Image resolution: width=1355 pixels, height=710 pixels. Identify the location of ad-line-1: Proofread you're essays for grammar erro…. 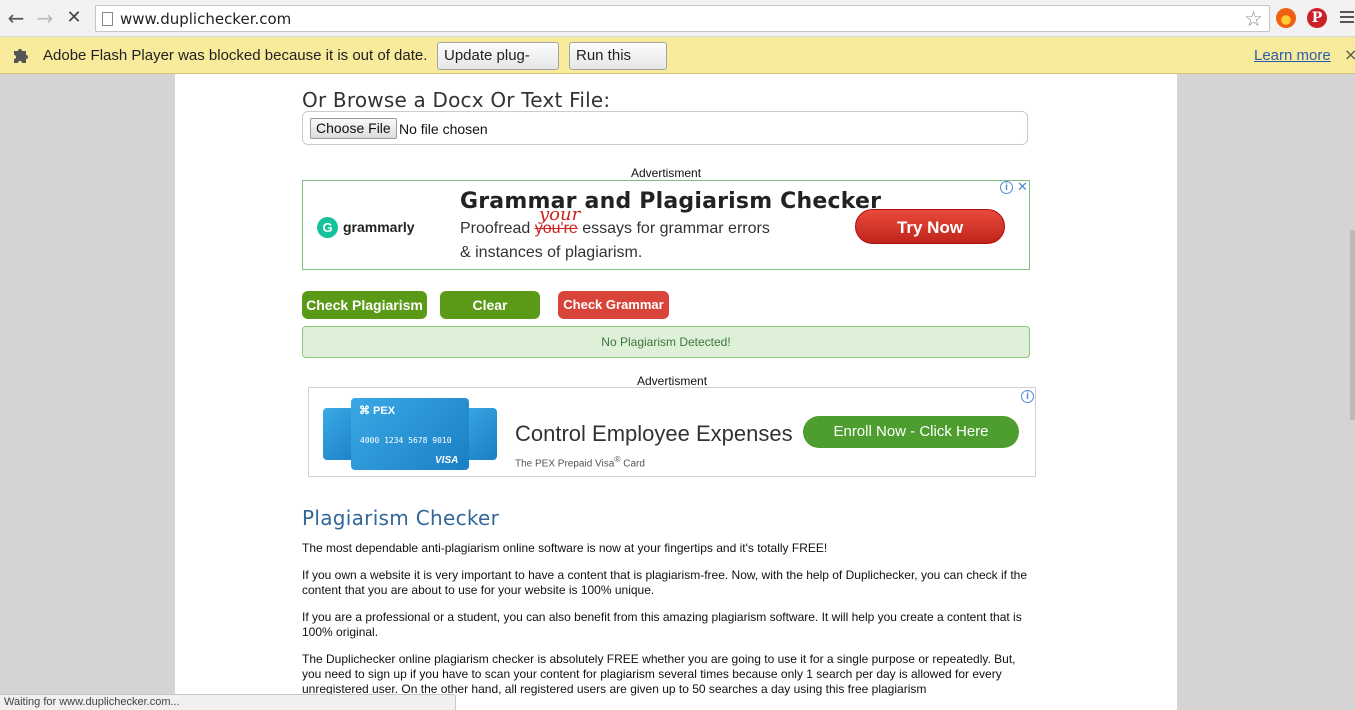
(615, 229).